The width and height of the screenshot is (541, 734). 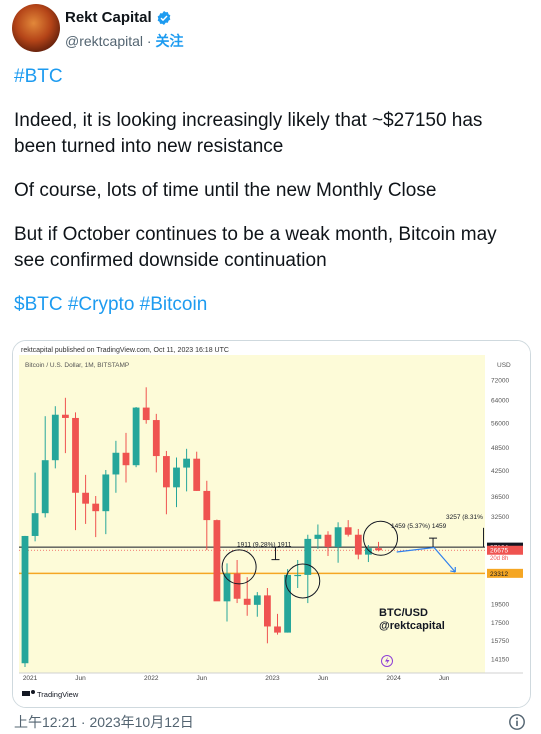 What do you see at coordinates (104, 722) in the screenshot?
I see `tweet-timestamp: 上午12:21 · 2023年10月12日` at bounding box center [104, 722].